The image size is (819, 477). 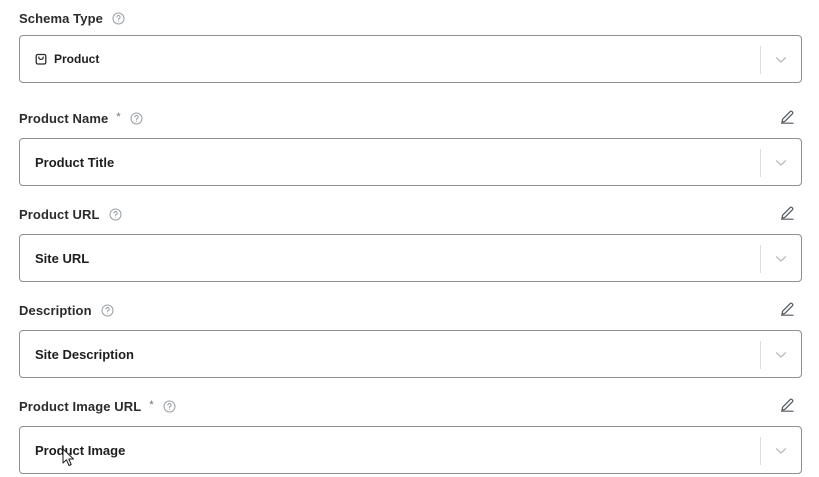 What do you see at coordinates (69, 458) in the screenshot?
I see `mouse-pointer-icon` at bounding box center [69, 458].